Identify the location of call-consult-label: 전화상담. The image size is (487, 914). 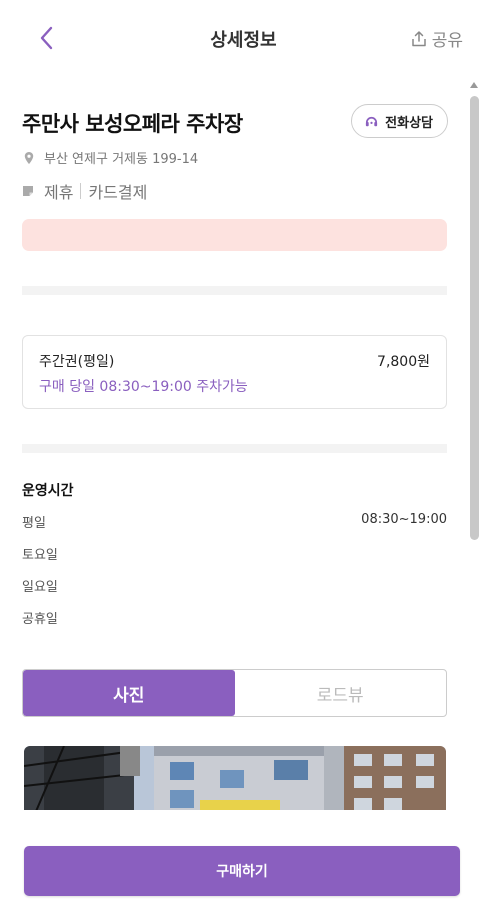
(409, 123).